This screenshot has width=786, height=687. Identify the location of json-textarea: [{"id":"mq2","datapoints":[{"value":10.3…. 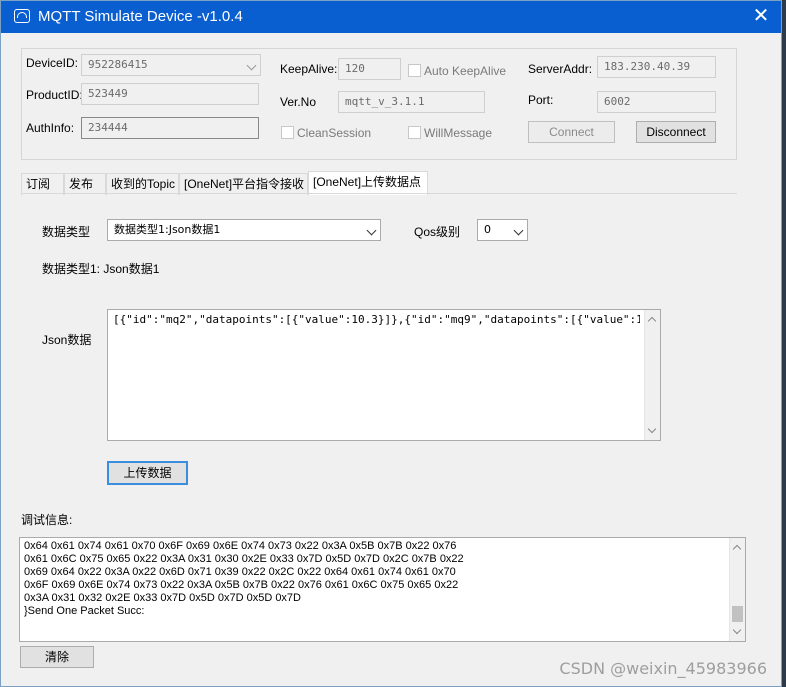
(384, 375).